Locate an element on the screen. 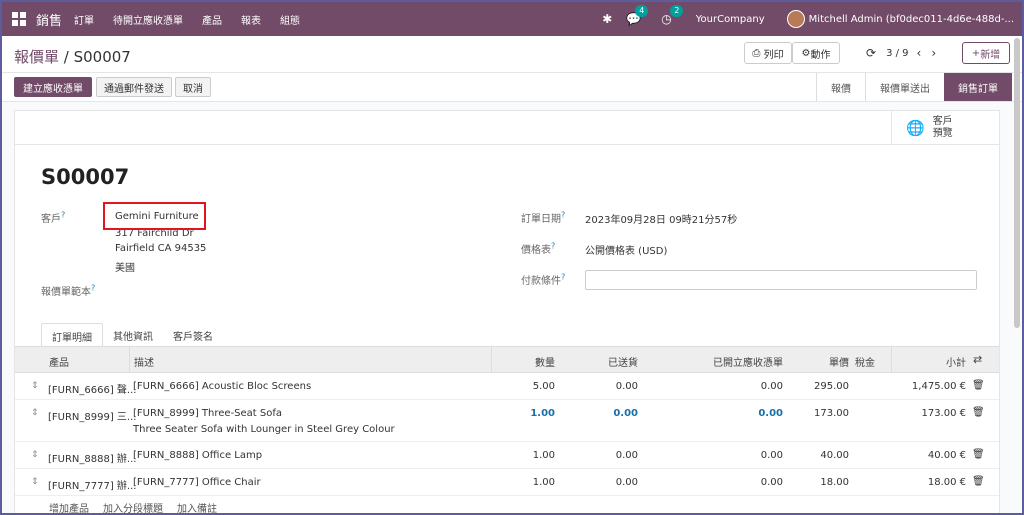 The width and height of the screenshot is (1024, 515). column-quantity: 數量 is located at coordinates (525, 361).